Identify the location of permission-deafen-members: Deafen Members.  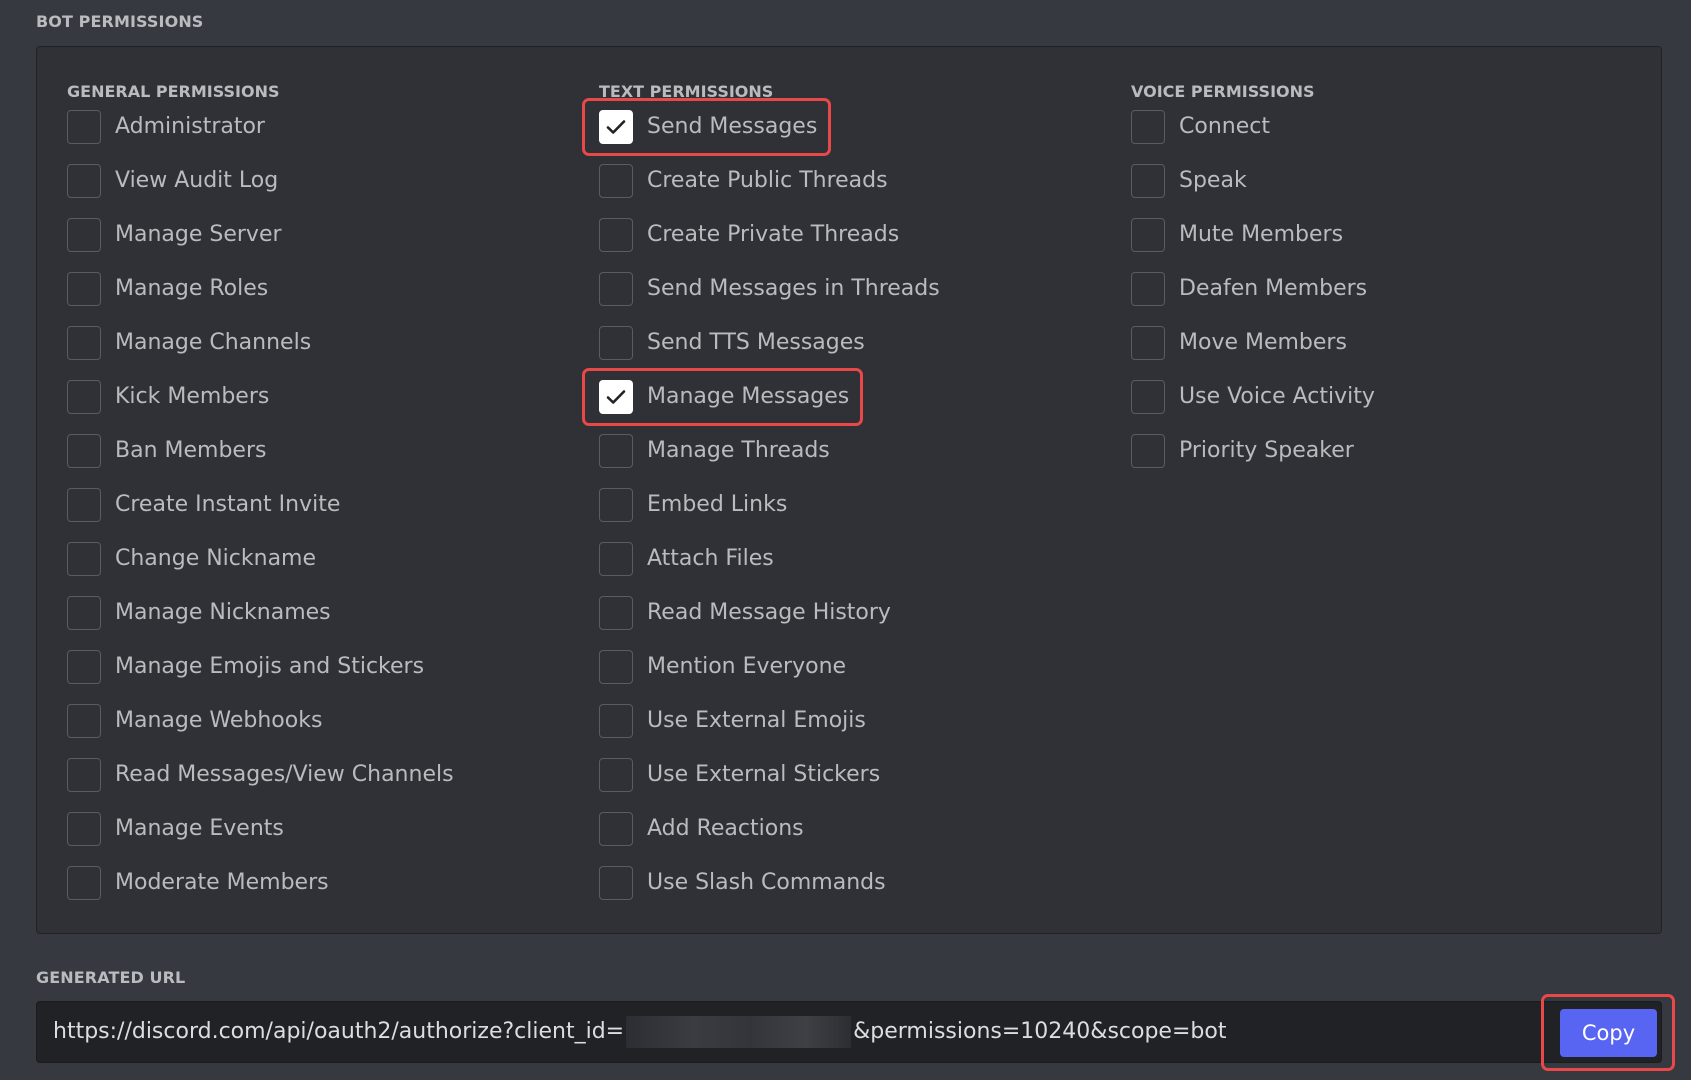
(1253, 299).